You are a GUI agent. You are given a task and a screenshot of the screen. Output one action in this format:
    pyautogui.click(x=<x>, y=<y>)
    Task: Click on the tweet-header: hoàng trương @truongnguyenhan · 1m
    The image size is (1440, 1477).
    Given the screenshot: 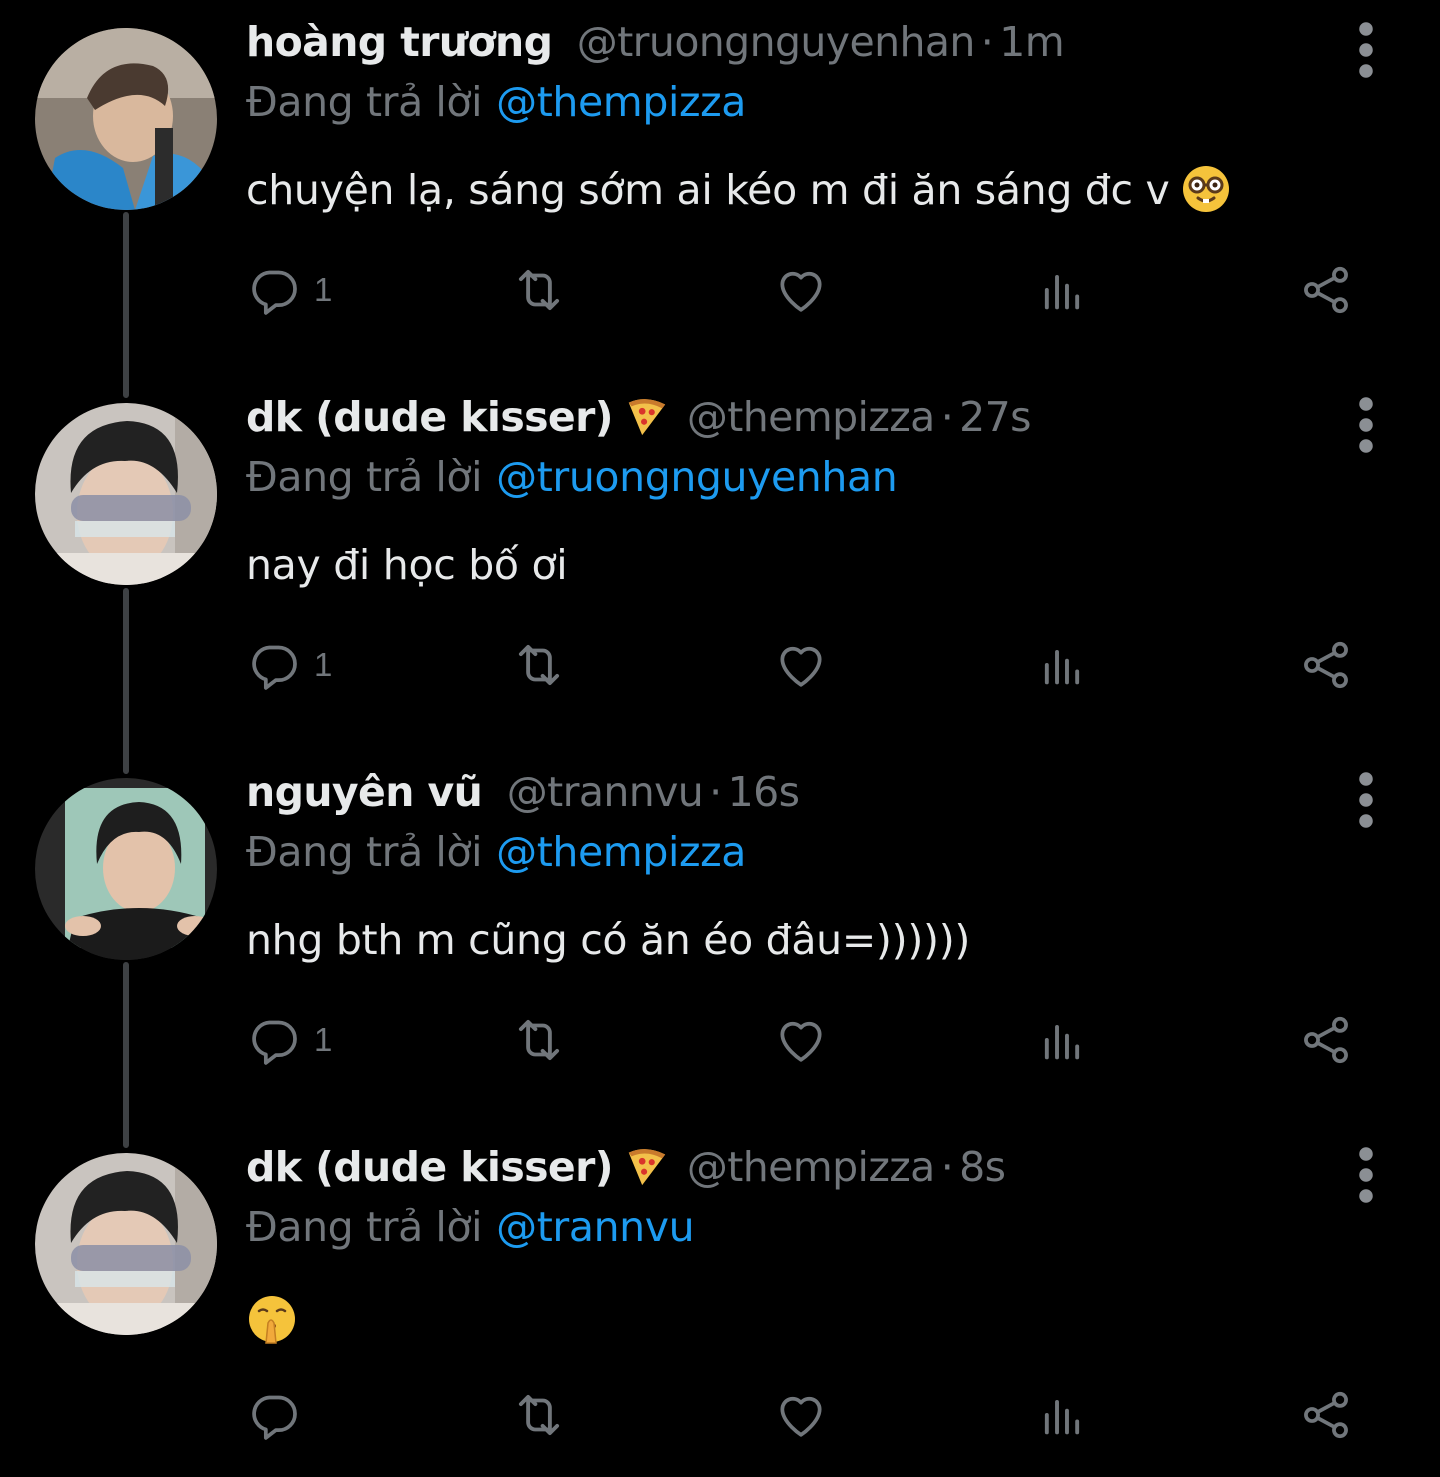 What is the action you would take?
    pyautogui.click(x=655, y=42)
    